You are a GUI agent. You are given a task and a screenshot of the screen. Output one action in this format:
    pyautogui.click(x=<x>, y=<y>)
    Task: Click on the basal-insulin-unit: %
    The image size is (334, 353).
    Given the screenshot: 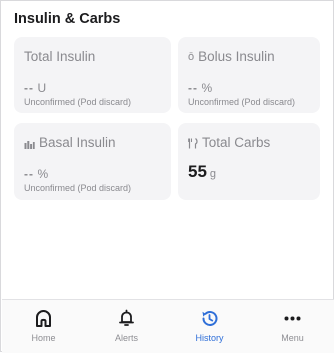 What is the action you would take?
    pyautogui.click(x=43, y=174)
    